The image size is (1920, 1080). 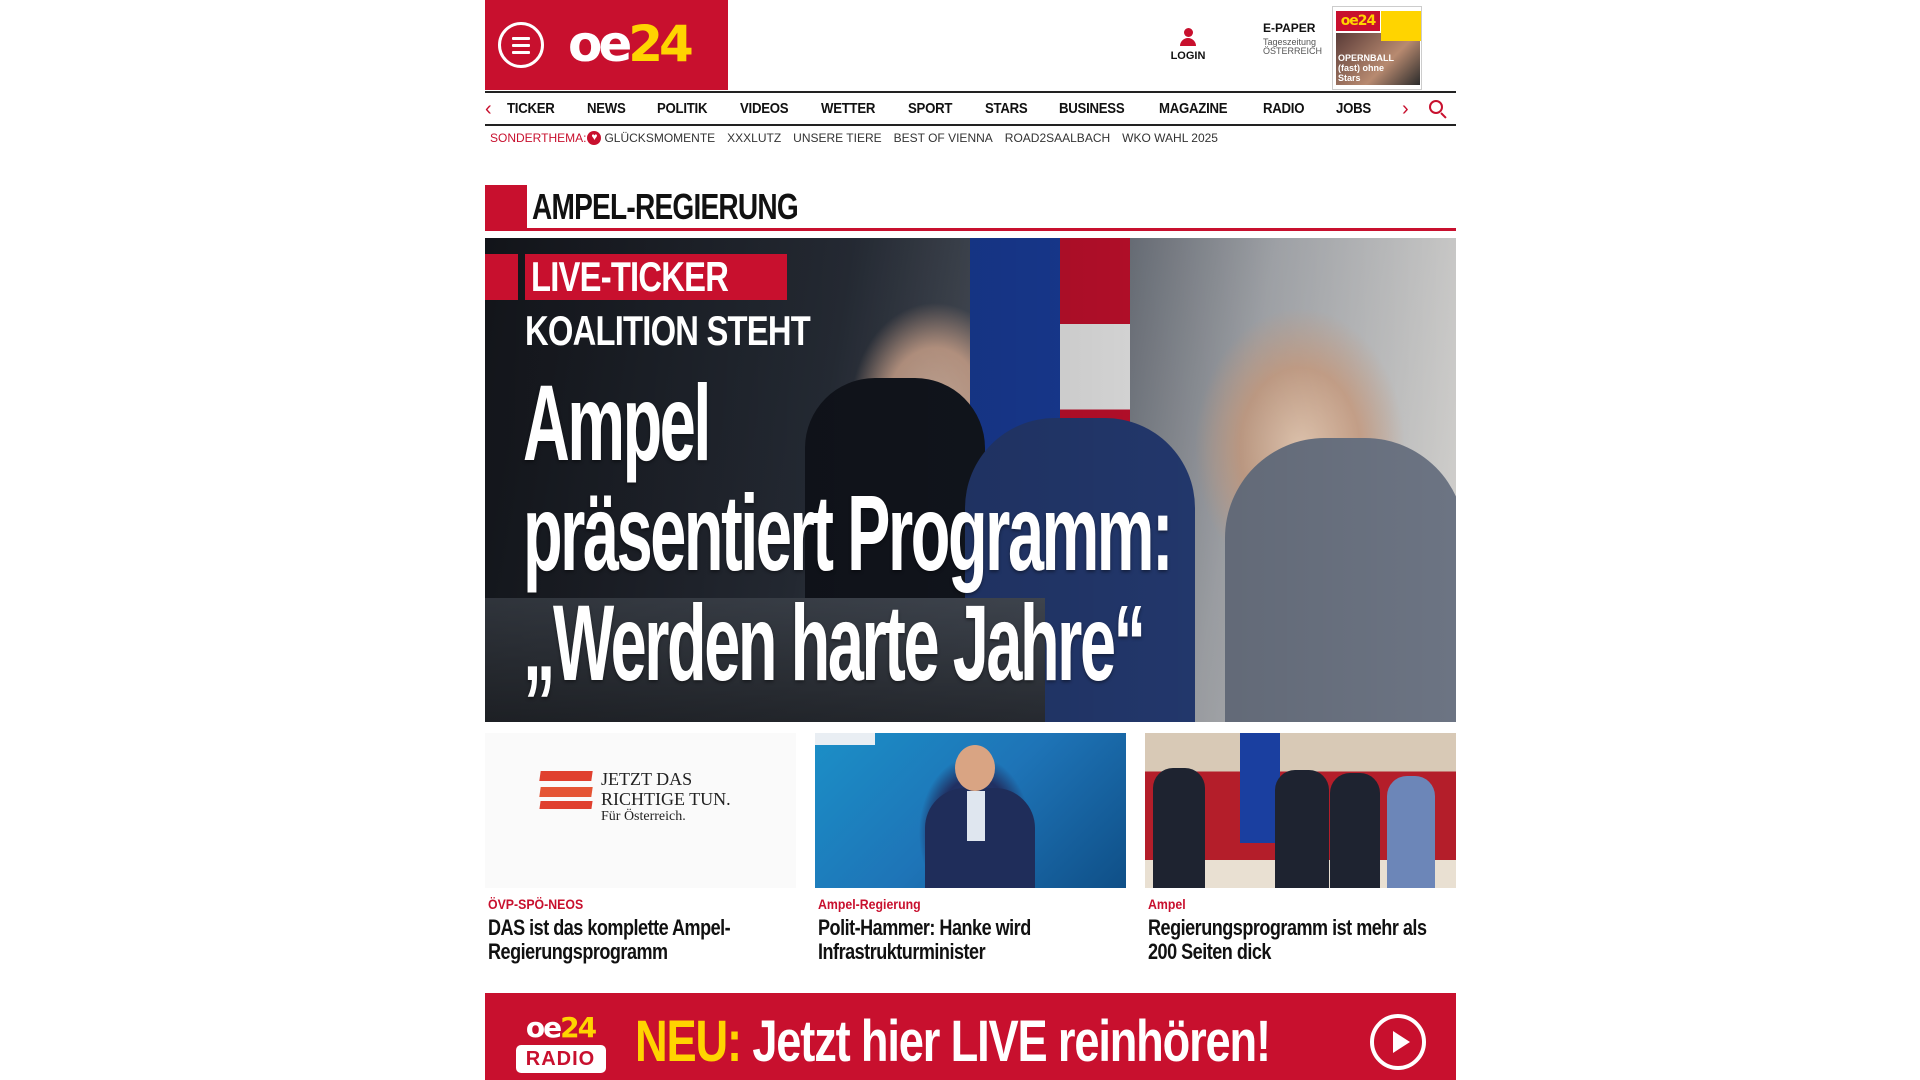 What do you see at coordinates (1401, 26) in the screenshot?
I see `epaper-cover-teaser` at bounding box center [1401, 26].